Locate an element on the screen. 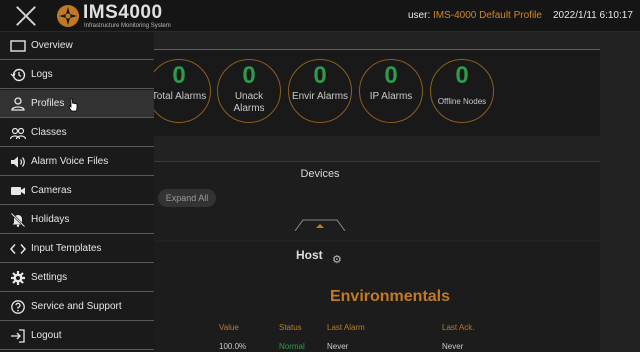 Image resolution: width=640 pixels, height=352 pixels. table-cell: 100.0% is located at coordinates (233, 346).